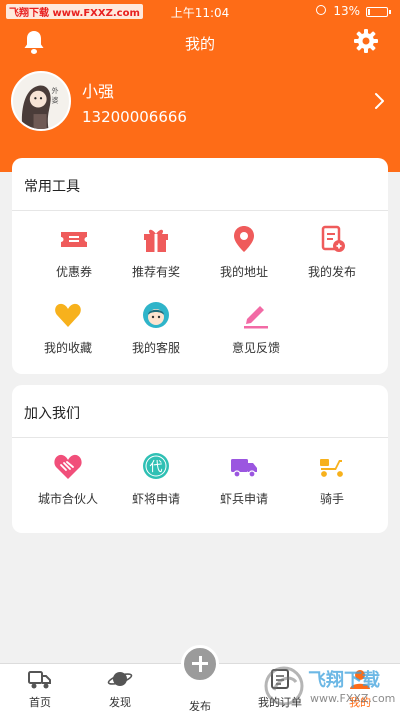  Describe the element at coordinates (200, 103) in the screenshot. I see `profile-section: 外 婆 小强 13200006666` at that location.